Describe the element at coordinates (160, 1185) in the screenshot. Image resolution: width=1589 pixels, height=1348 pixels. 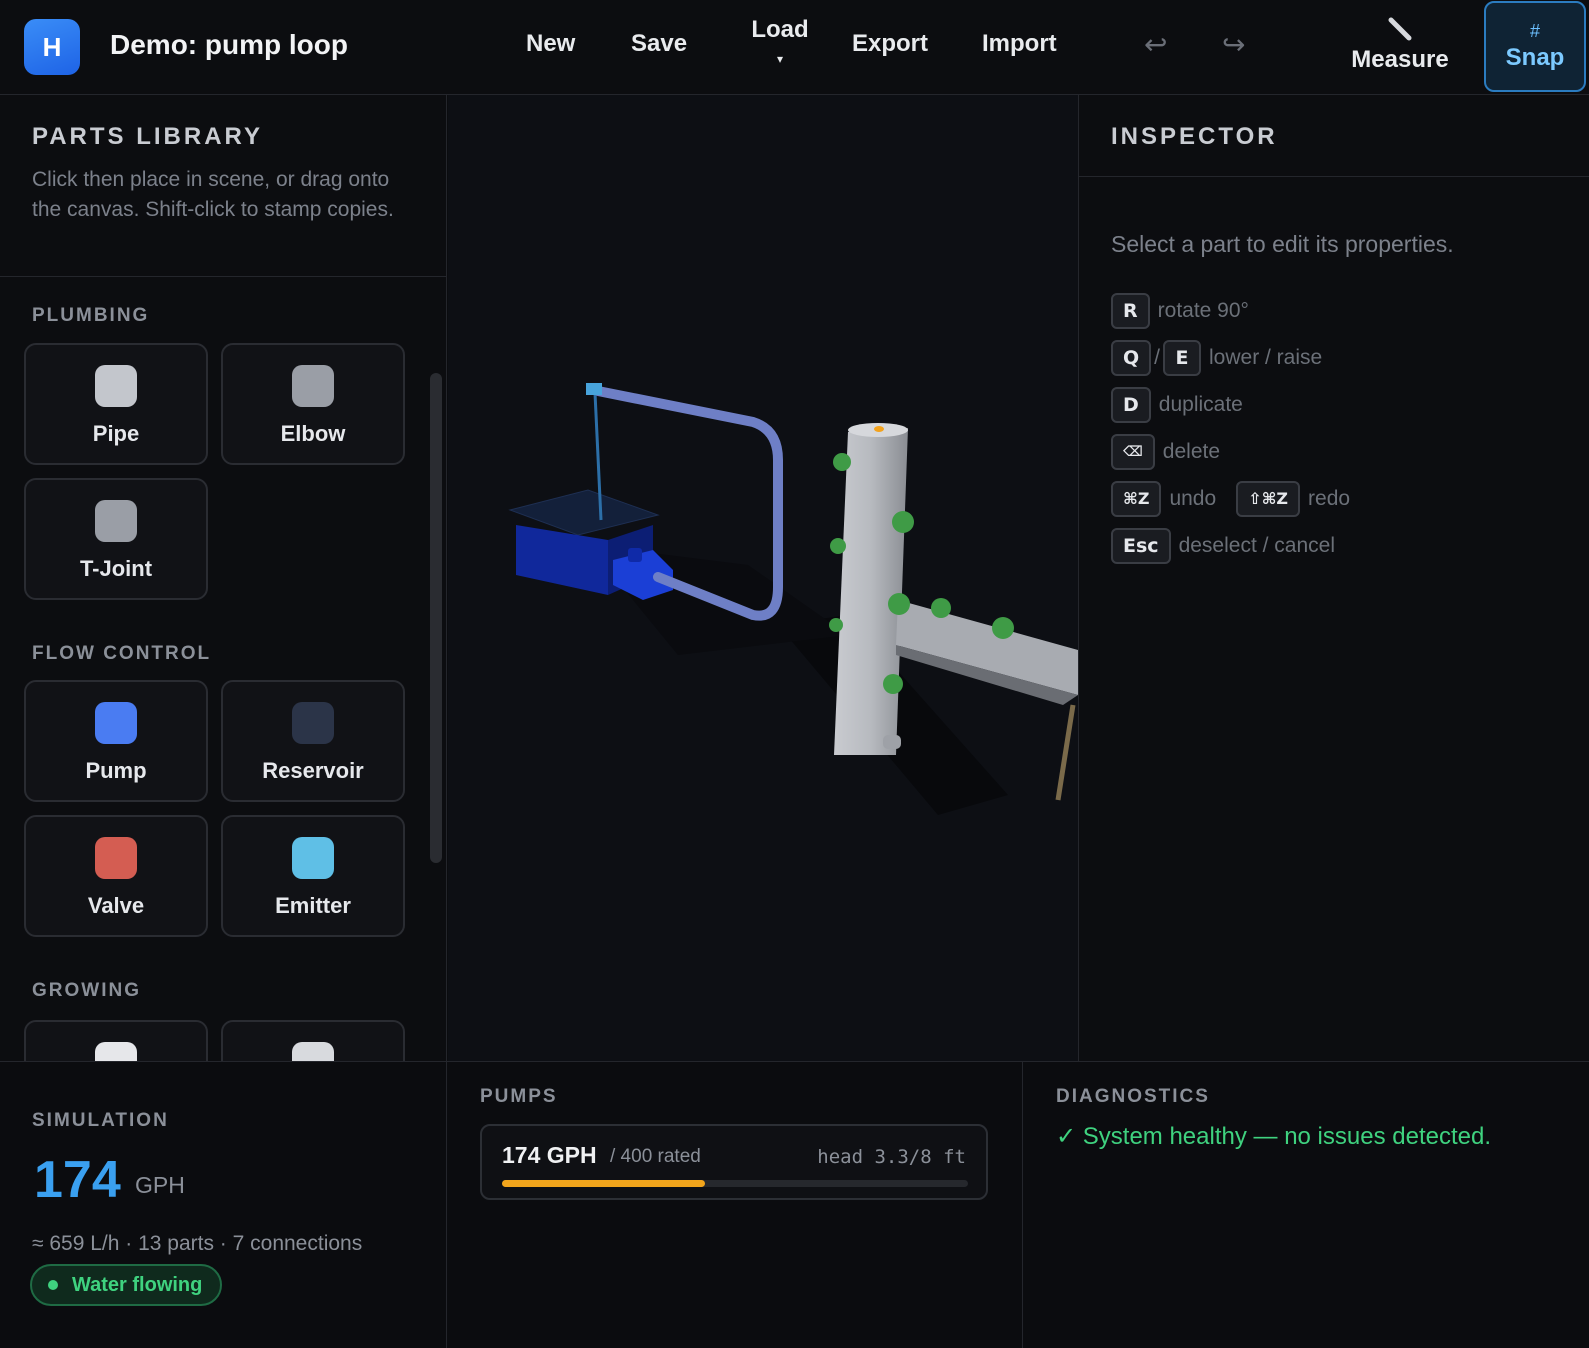
I see `flow-rate-unit: GPH` at that location.